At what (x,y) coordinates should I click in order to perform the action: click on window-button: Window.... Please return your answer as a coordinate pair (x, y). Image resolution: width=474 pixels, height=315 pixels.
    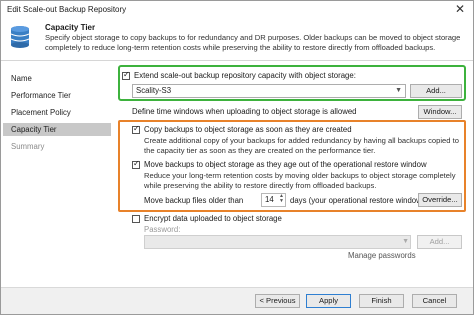
    Looking at the image, I should click on (440, 112).